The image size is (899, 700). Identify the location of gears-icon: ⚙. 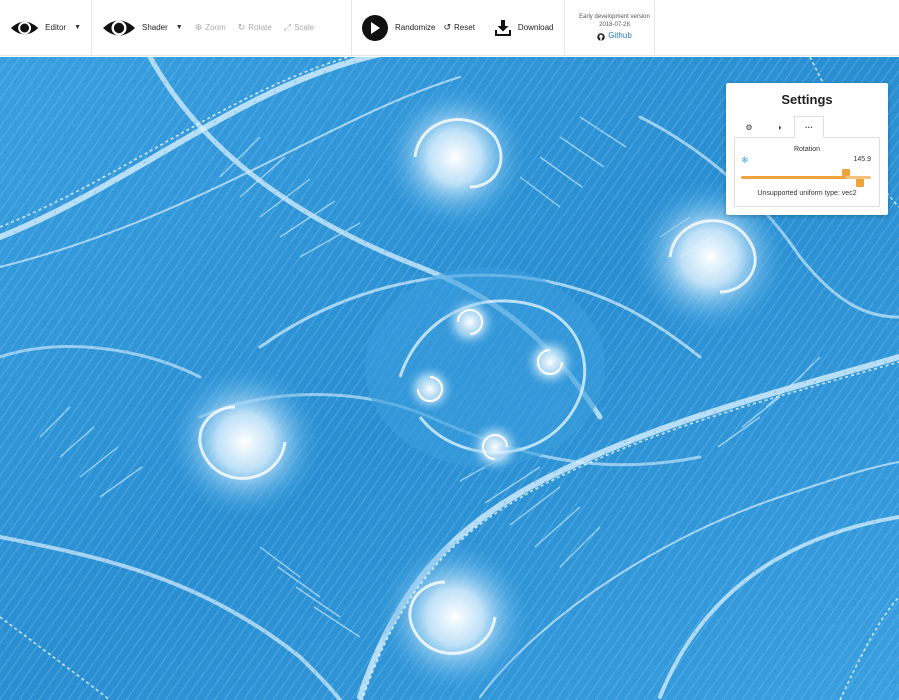
(749, 127).